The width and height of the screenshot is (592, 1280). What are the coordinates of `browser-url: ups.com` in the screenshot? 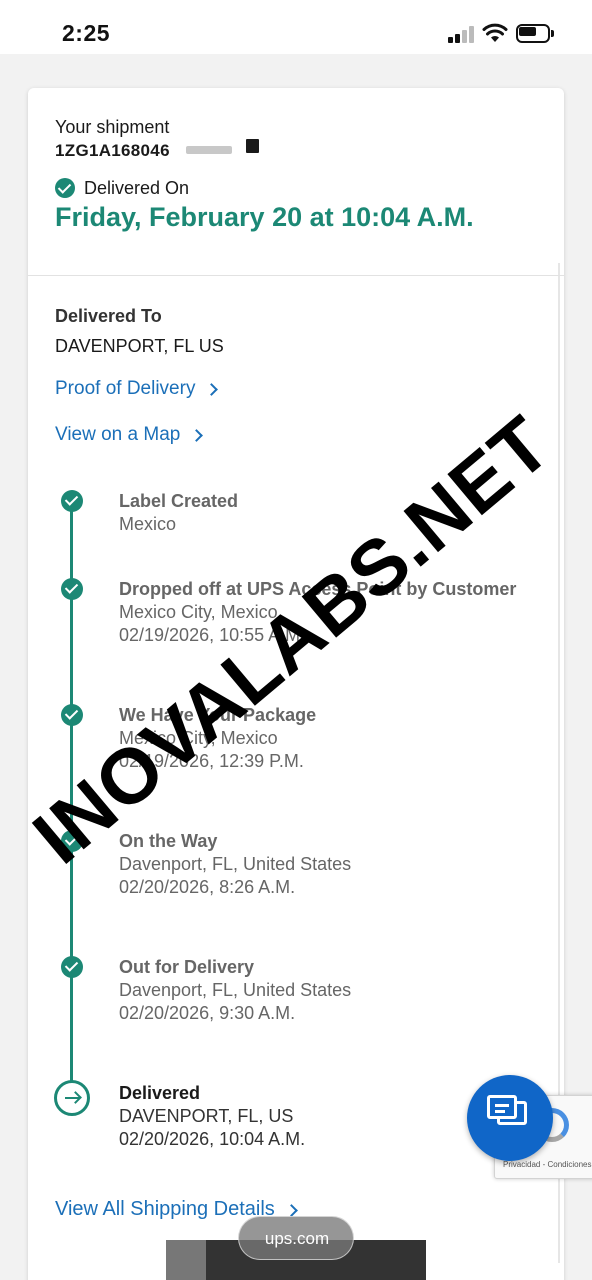 It's located at (297, 1238).